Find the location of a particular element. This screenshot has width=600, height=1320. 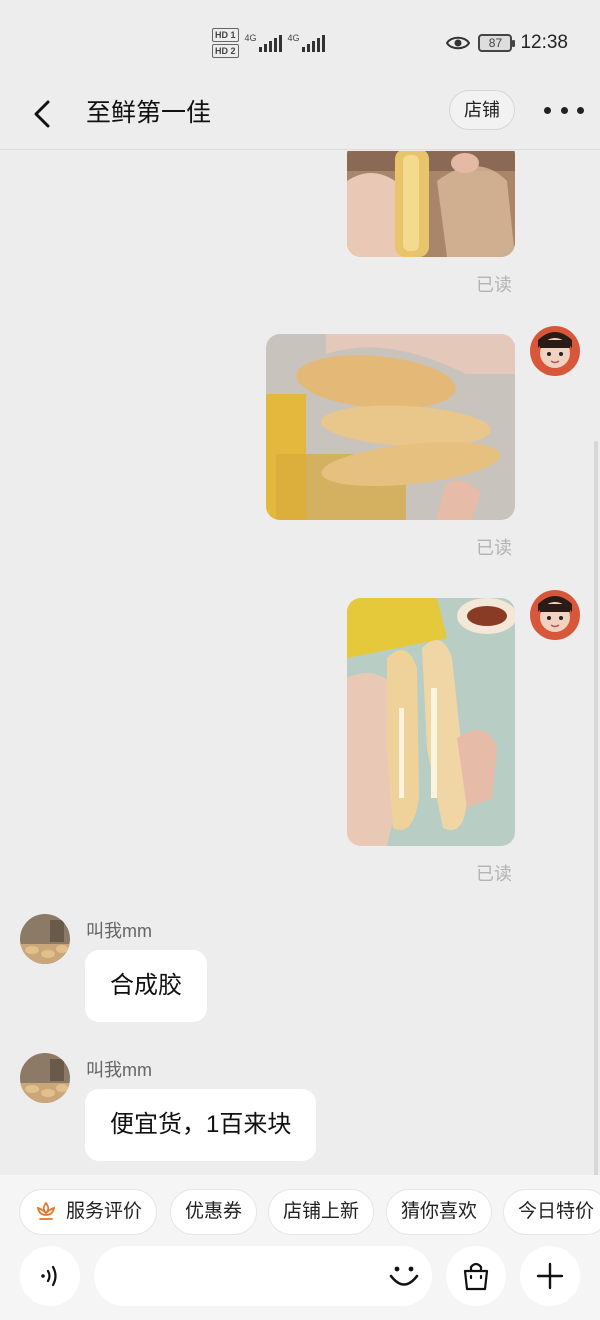

chip-label: 服务评价 is located at coordinates (104, 1211).